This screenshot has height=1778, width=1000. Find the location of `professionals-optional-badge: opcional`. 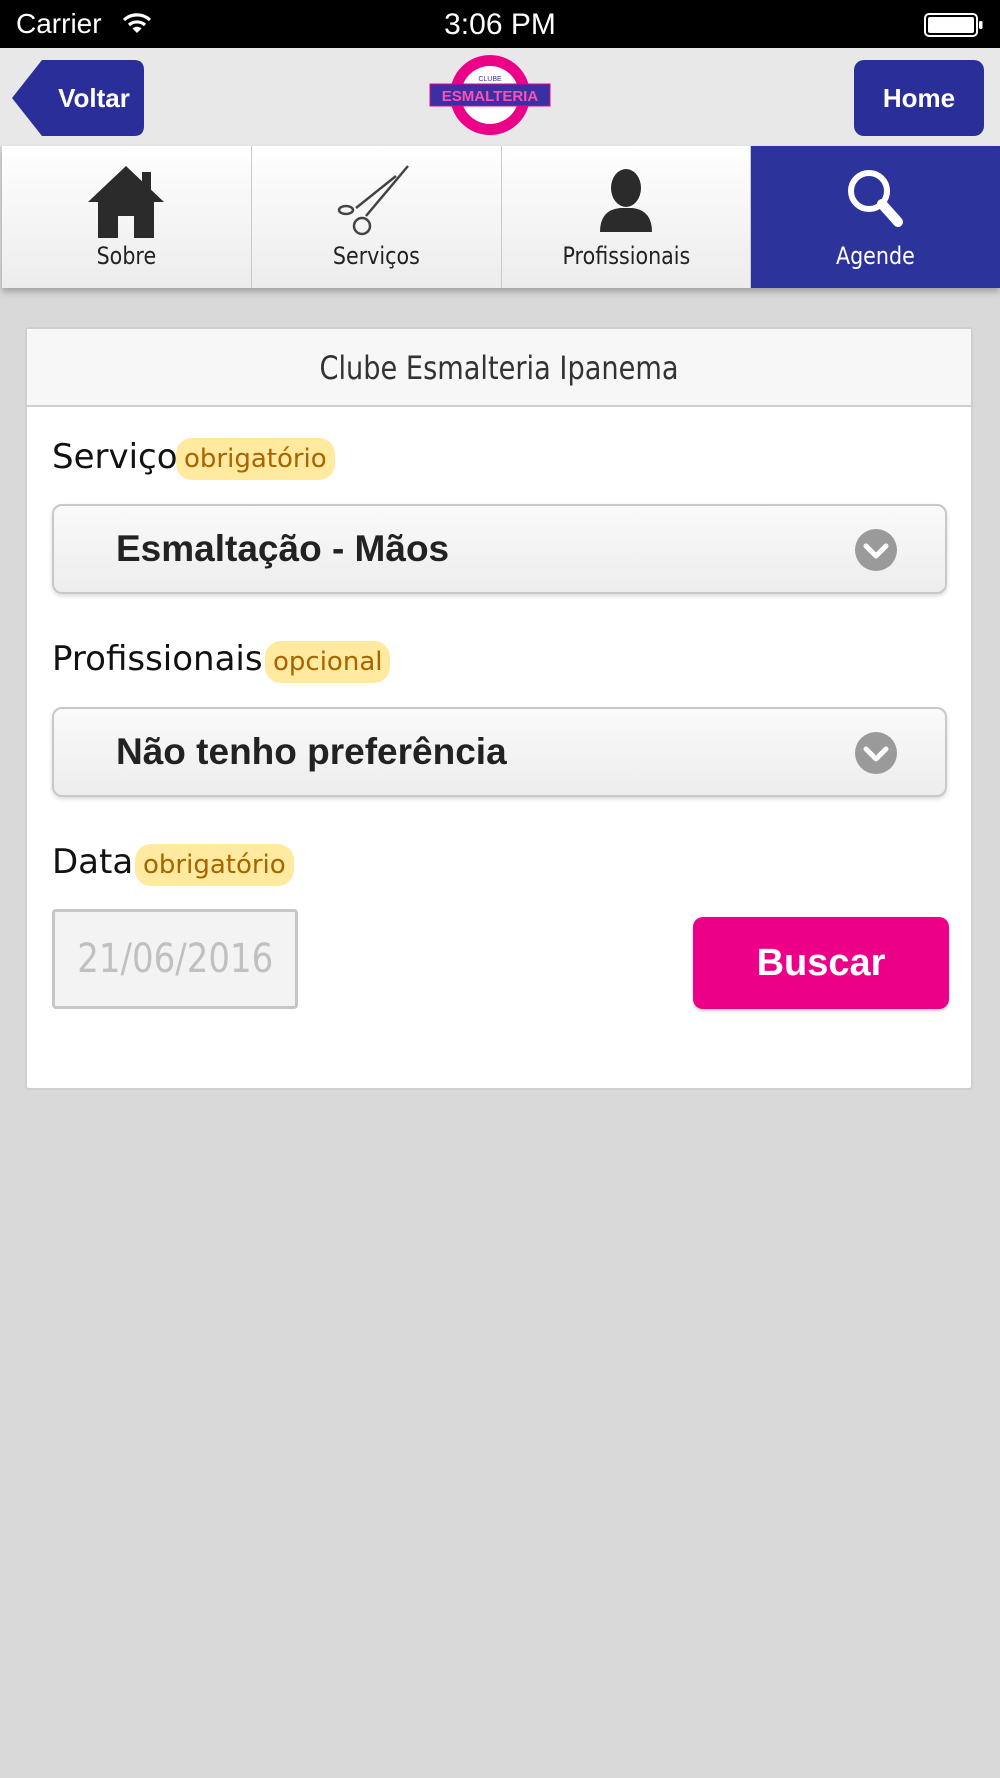

professionals-optional-badge: opcional is located at coordinates (328, 662).